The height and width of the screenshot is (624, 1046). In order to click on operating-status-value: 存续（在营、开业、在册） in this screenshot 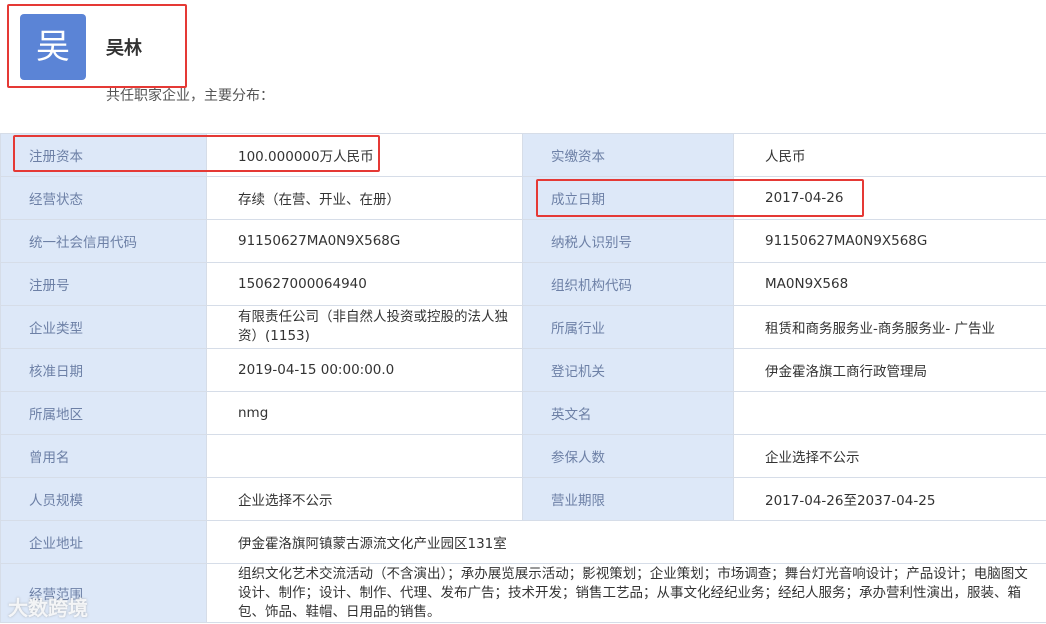, I will do `click(364, 198)`.